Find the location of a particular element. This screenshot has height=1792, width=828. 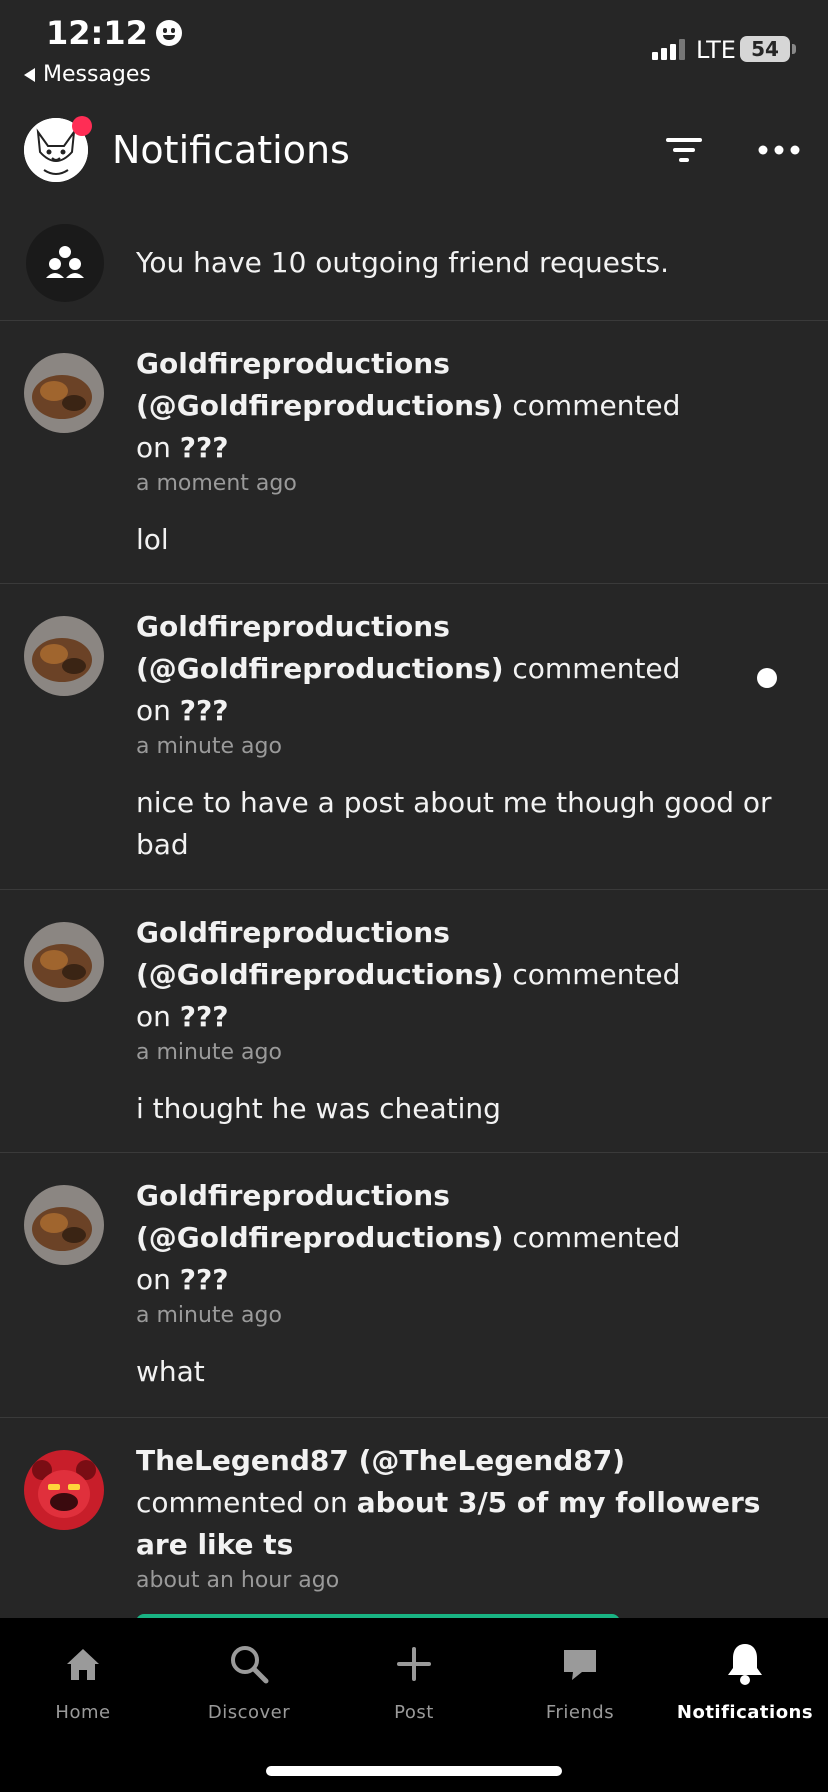

network-type: LTE is located at coordinates (716, 50).